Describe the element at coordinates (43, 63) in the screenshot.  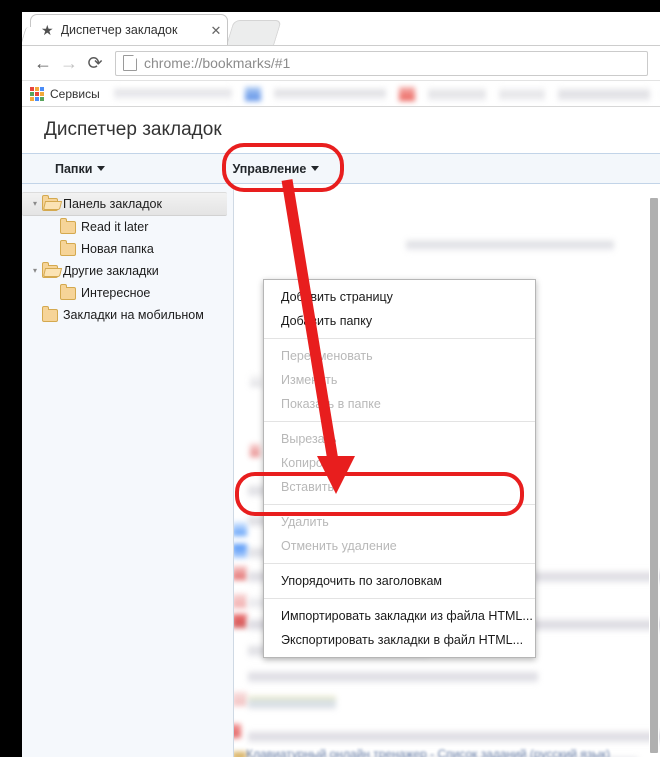
I see `back-button: ←` at that location.